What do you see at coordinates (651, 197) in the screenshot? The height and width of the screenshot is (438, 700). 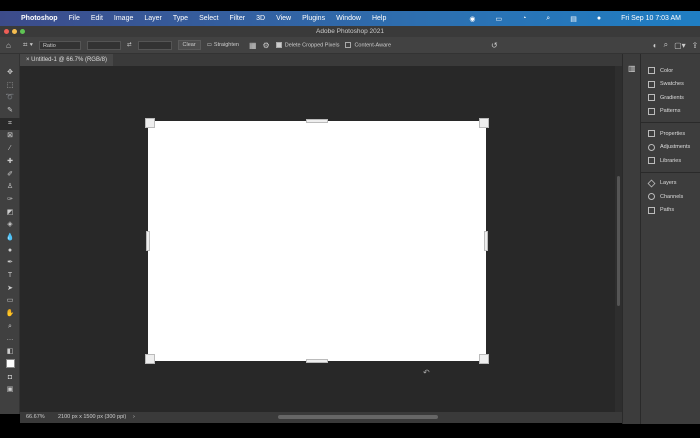 I see `channels-icon` at bounding box center [651, 197].